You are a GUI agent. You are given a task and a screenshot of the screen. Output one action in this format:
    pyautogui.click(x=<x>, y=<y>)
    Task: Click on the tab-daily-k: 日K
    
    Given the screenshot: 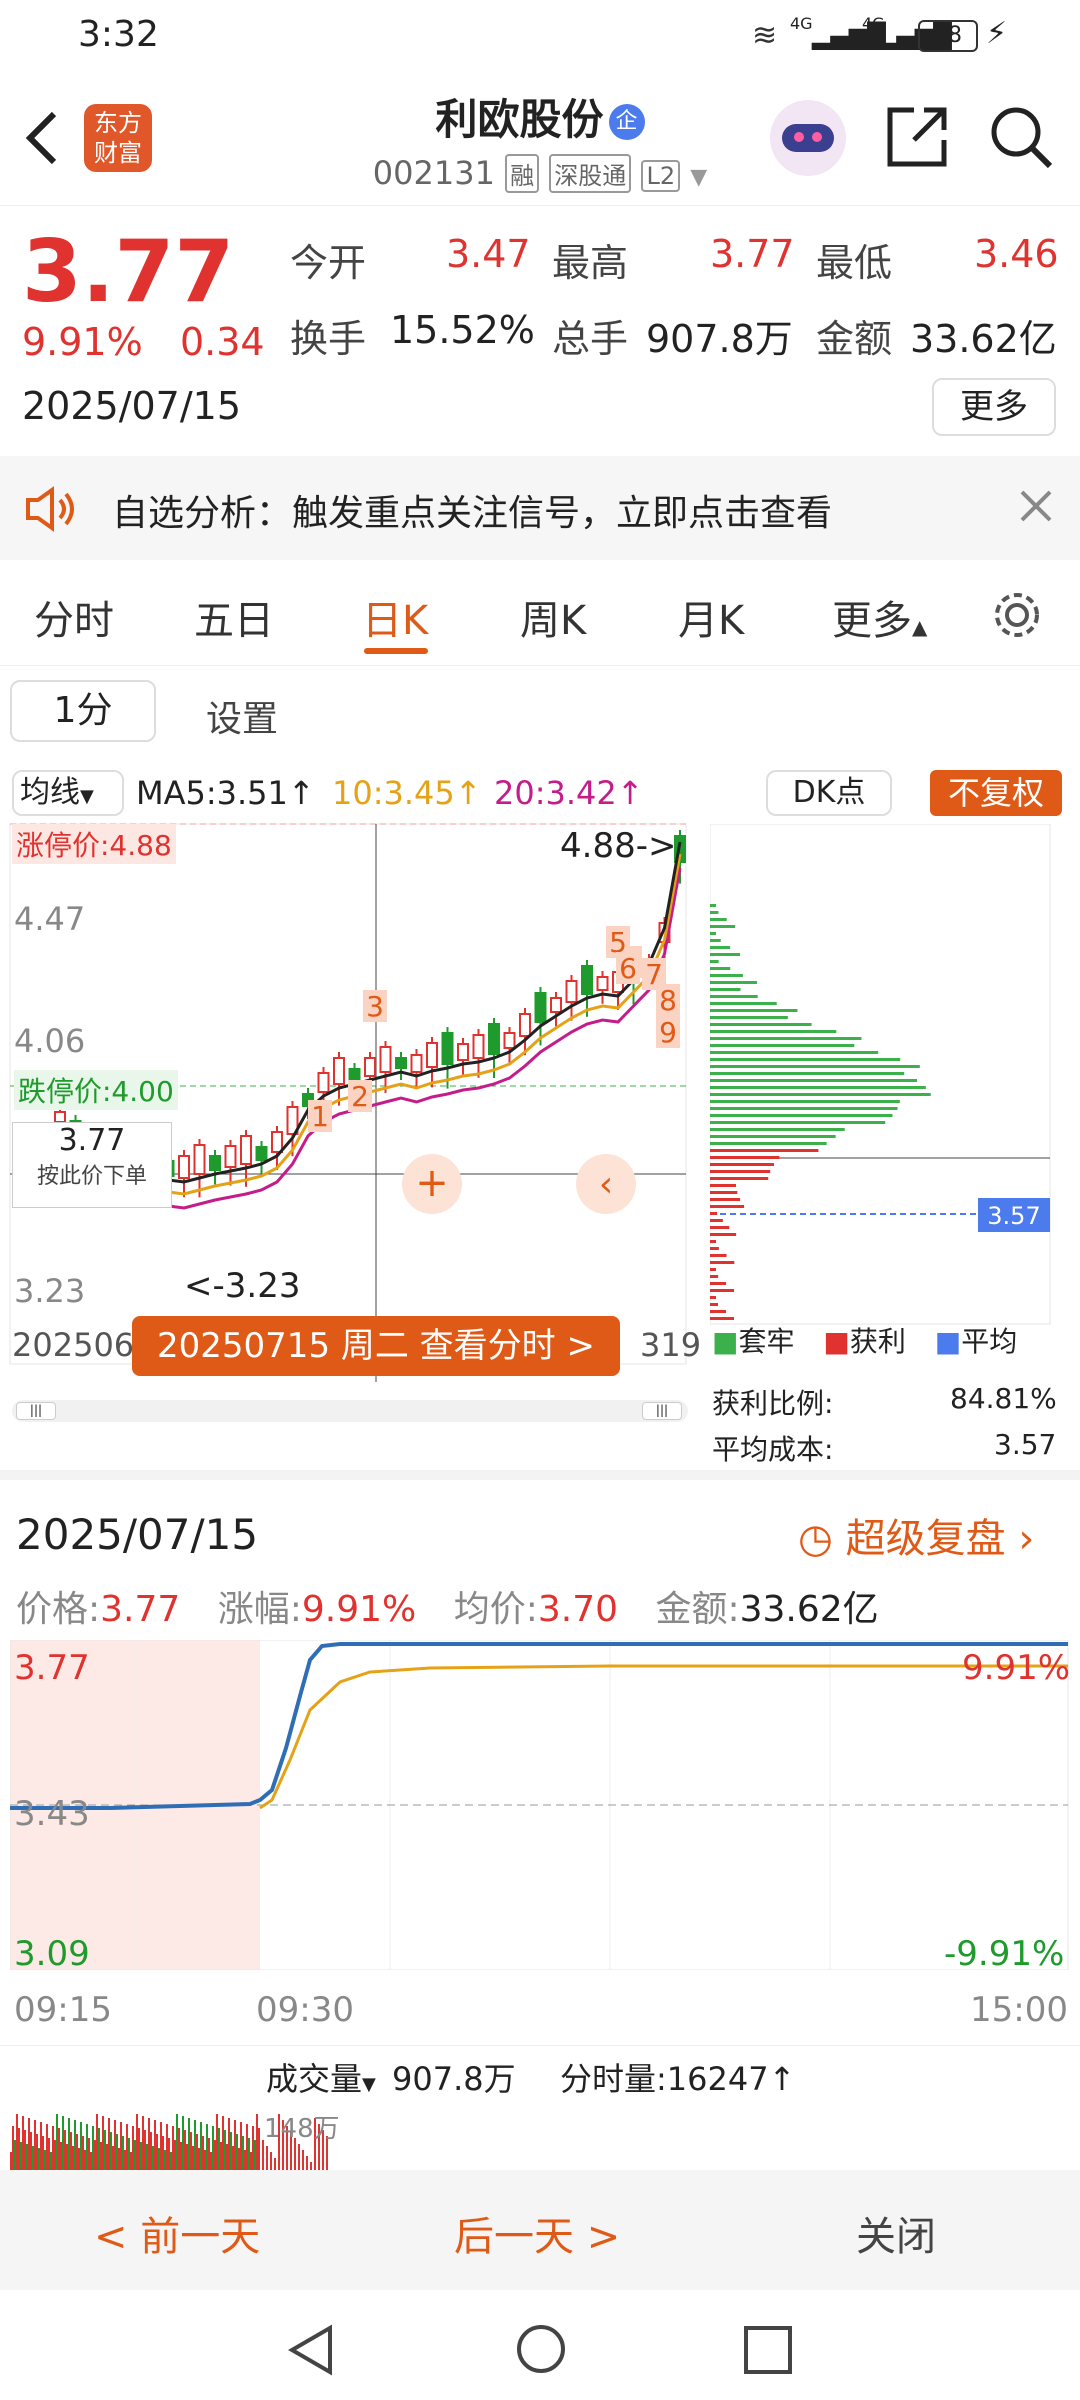 What is the action you would take?
    pyautogui.click(x=395, y=617)
    